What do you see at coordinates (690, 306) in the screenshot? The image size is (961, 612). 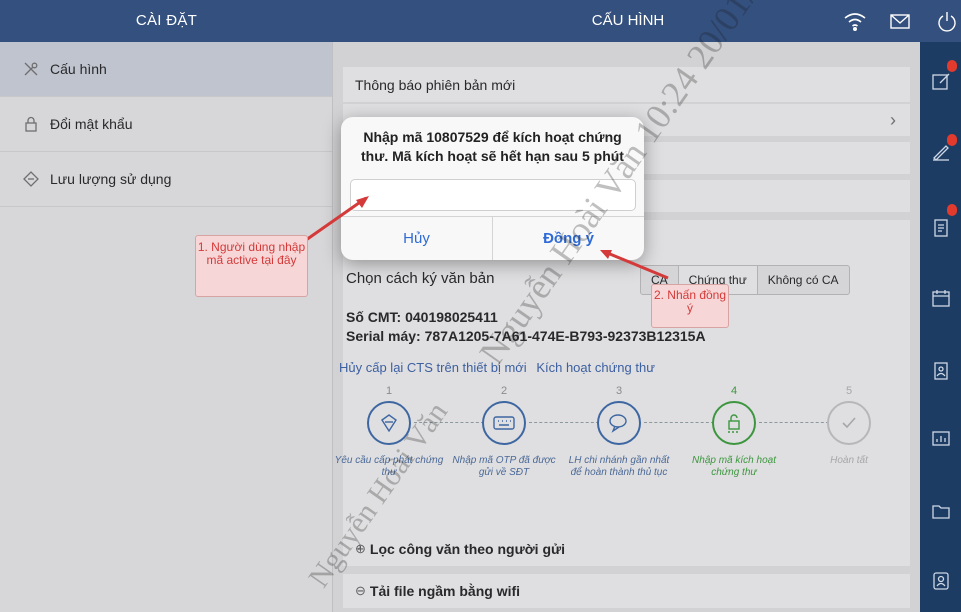 I see `callout-press-agree: 2. Nhấn đồng ý` at bounding box center [690, 306].